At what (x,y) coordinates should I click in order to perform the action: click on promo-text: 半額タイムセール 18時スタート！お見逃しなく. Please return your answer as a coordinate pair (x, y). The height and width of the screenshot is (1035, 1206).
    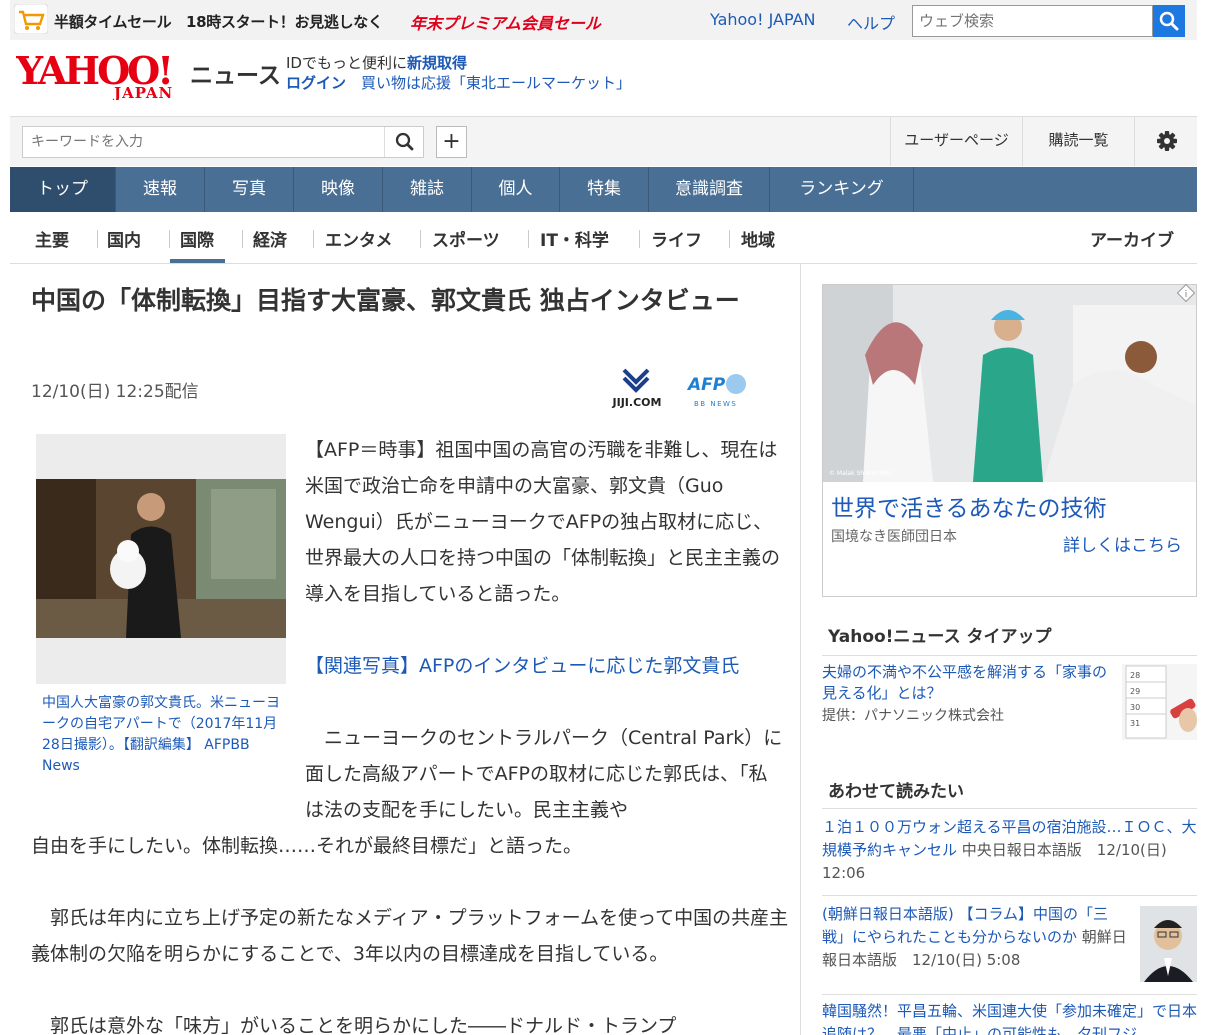
    Looking at the image, I should click on (218, 21).